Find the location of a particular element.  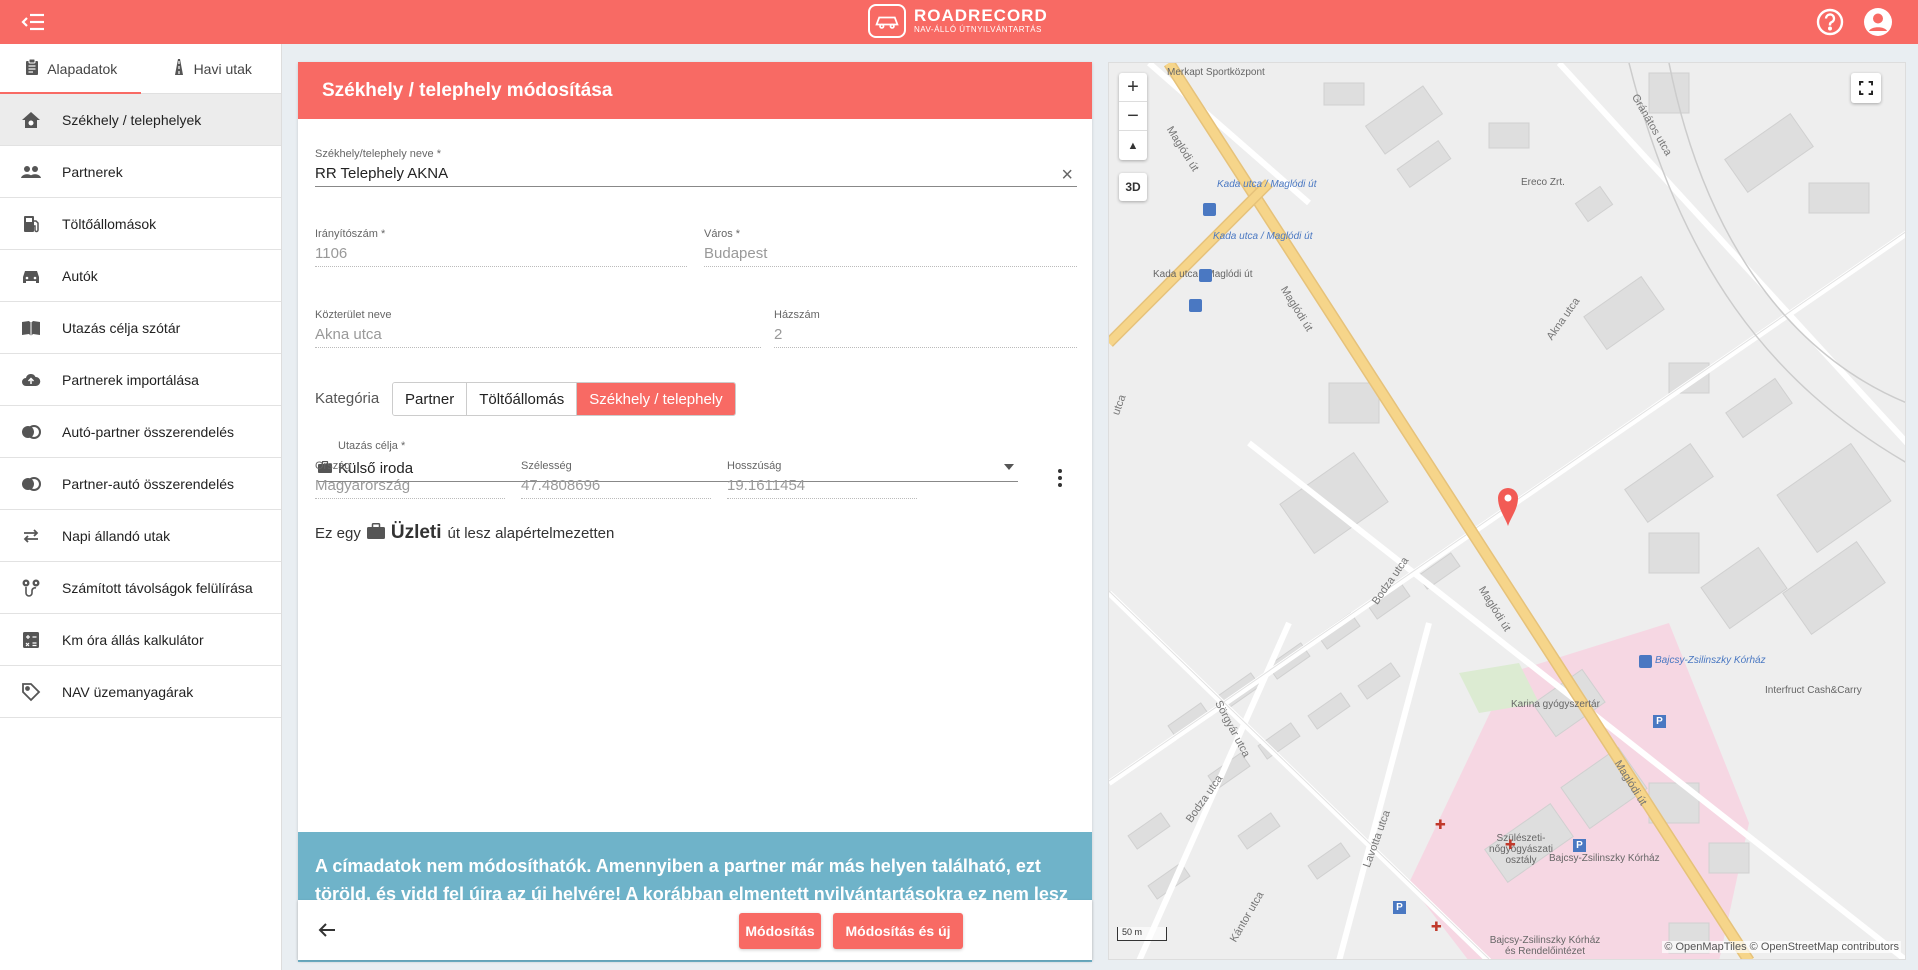

map-label: Ereco Zrt. is located at coordinates (1543, 182).